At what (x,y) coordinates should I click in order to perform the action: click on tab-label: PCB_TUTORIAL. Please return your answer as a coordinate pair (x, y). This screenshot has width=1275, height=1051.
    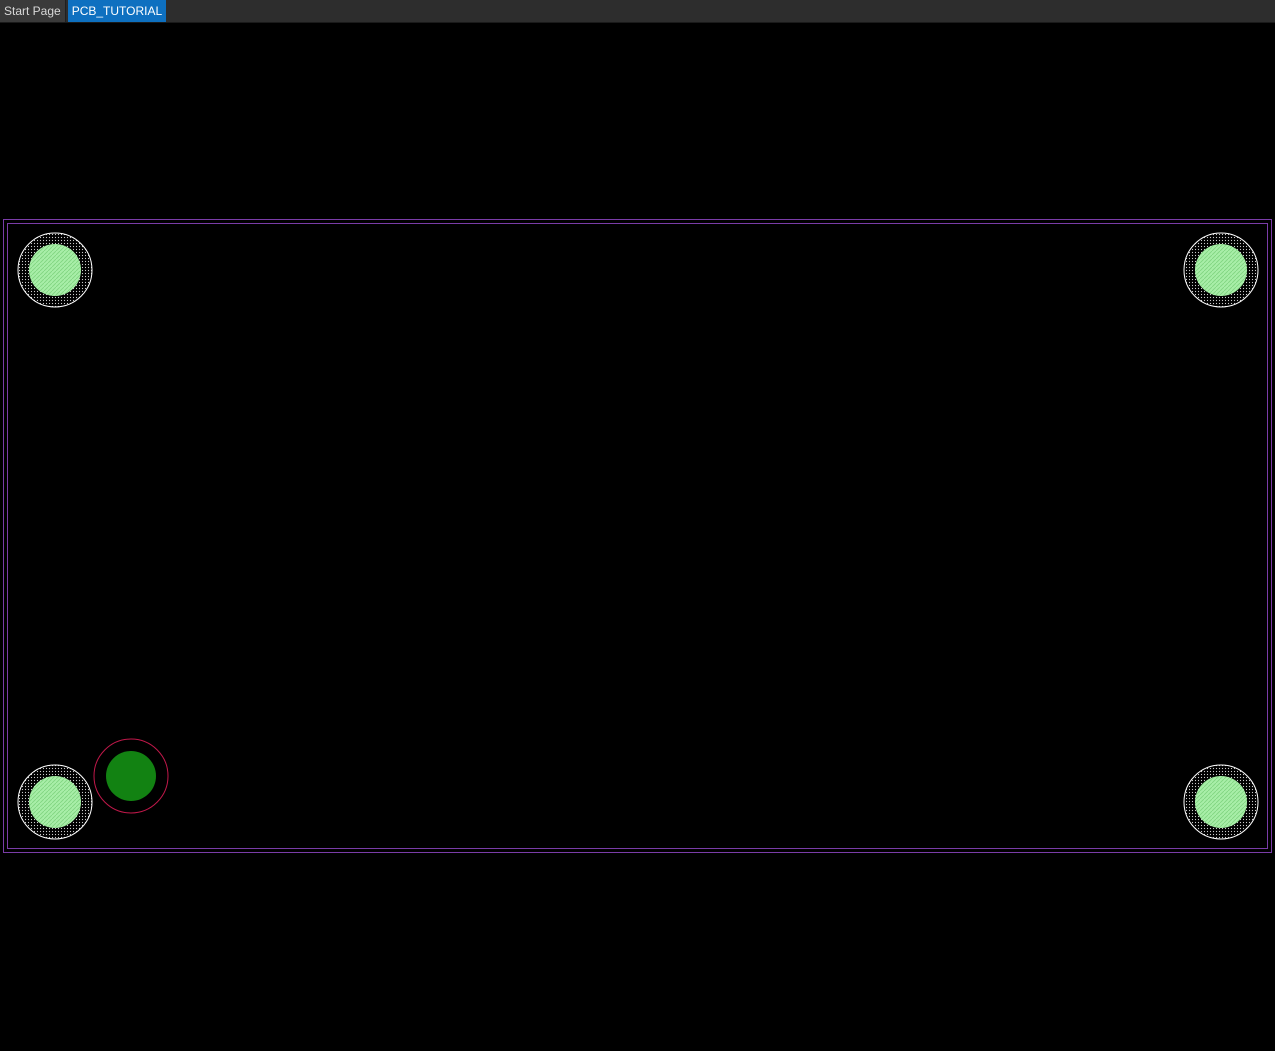
    Looking at the image, I should click on (117, 11).